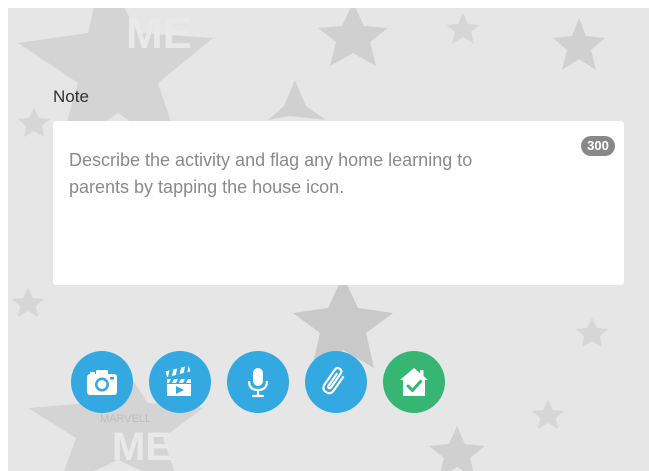 The height and width of the screenshot is (471, 649). Describe the element at coordinates (598, 146) in the screenshot. I see `character-count-badge: 300` at that location.